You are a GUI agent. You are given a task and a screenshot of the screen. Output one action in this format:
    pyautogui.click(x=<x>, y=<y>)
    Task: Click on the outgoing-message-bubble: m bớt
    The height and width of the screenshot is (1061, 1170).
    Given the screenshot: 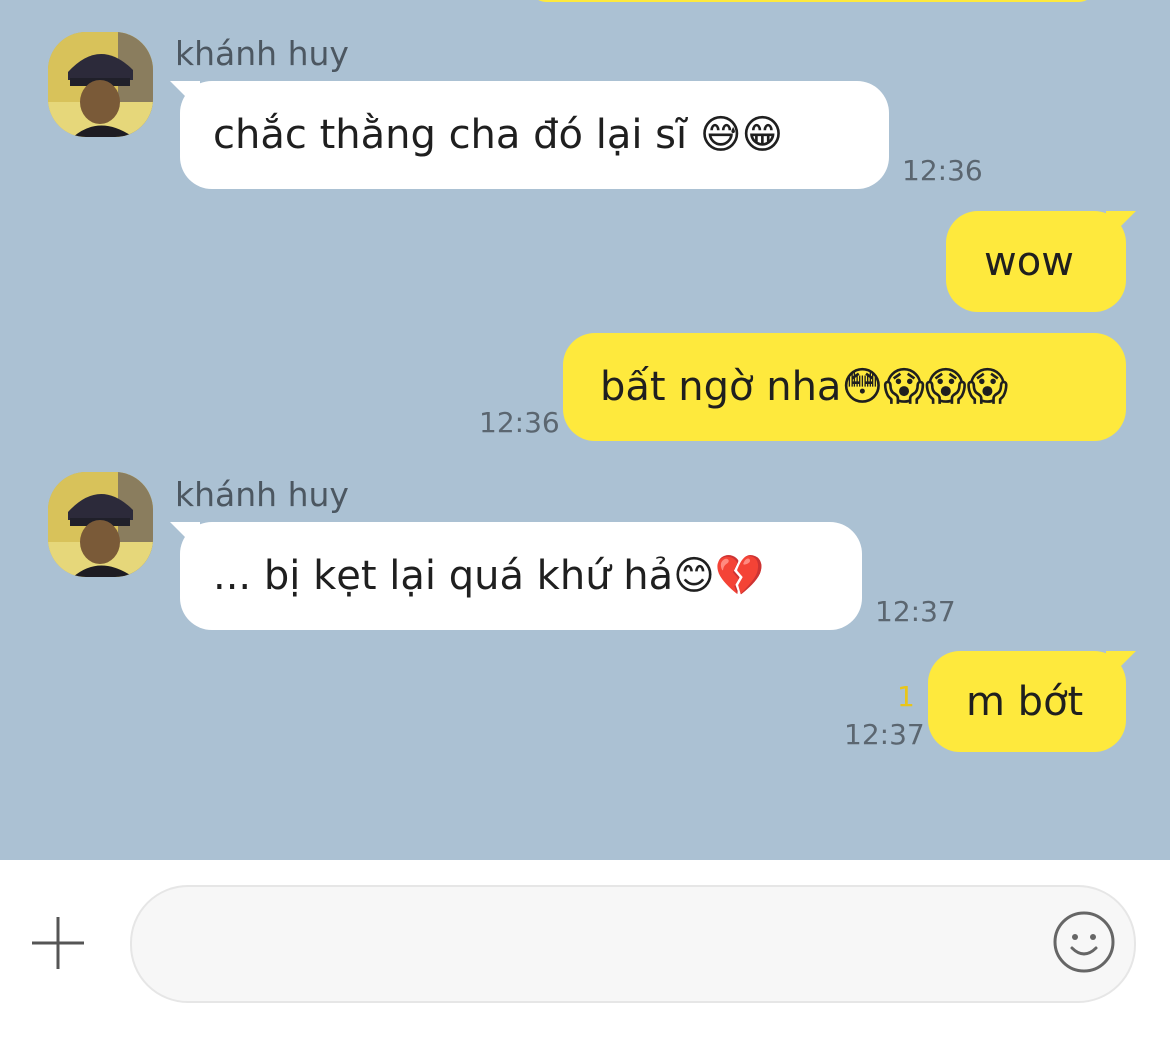 What is the action you would take?
    pyautogui.click(x=1032, y=701)
    